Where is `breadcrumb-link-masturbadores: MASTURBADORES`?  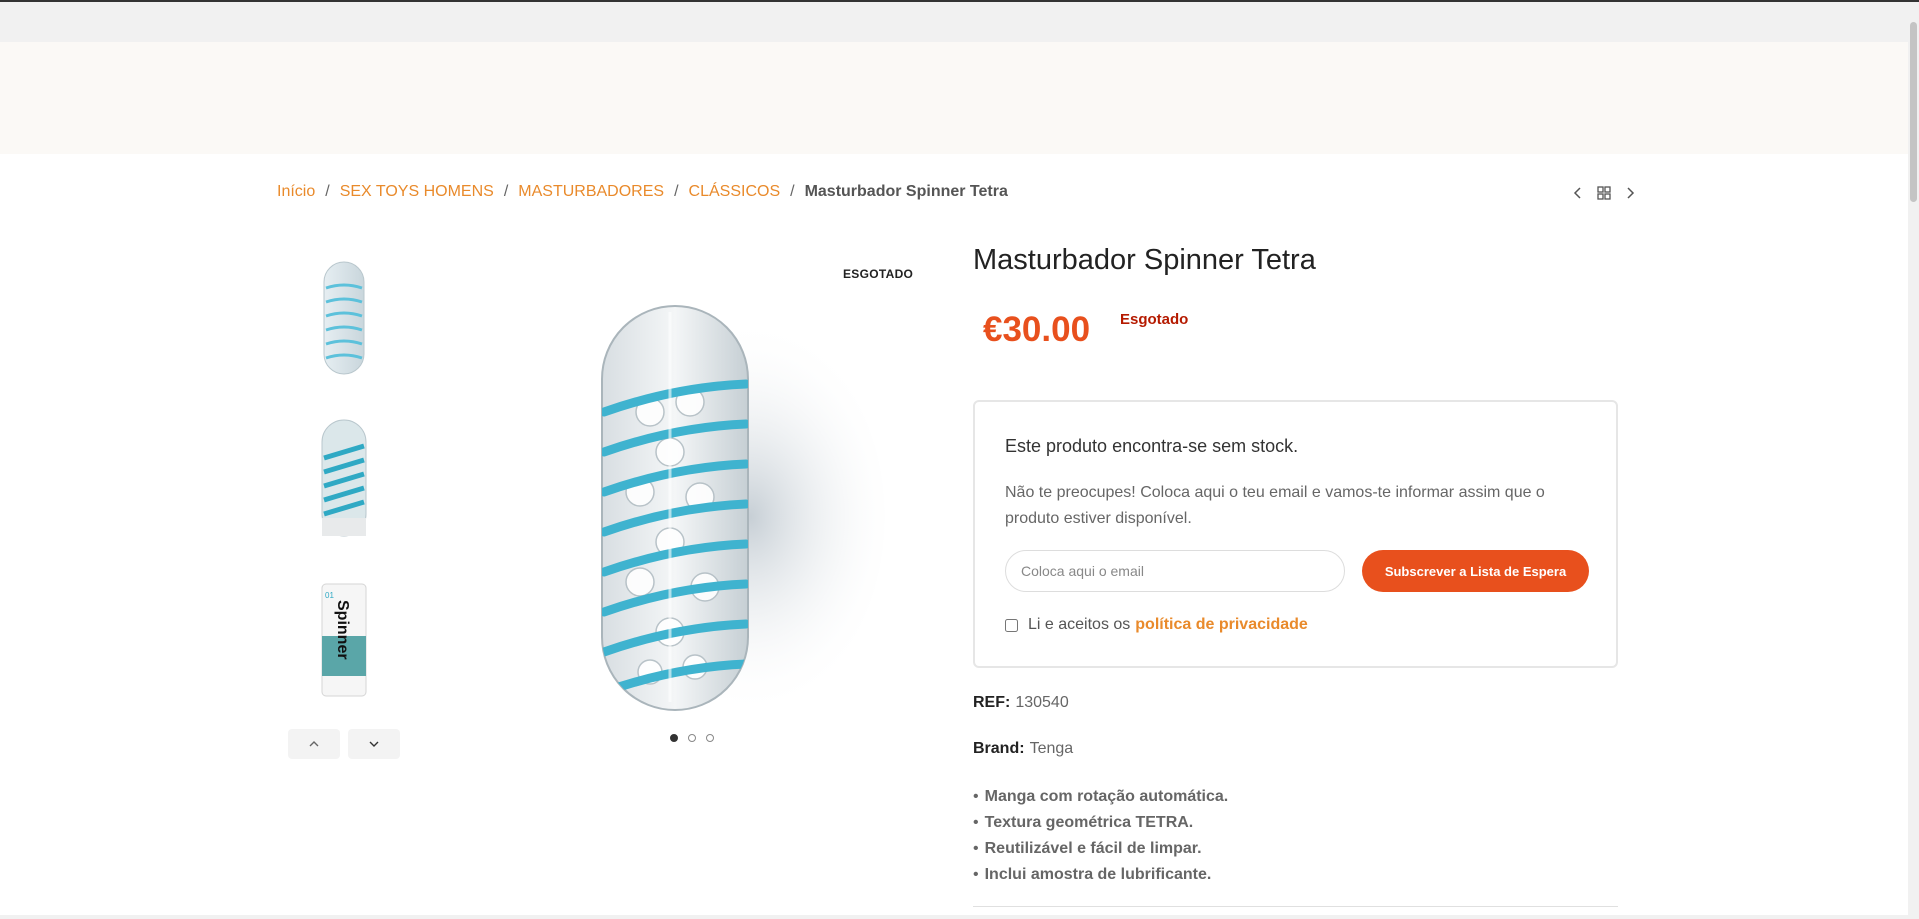 breadcrumb-link-masturbadores: MASTURBADORES is located at coordinates (591, 192).